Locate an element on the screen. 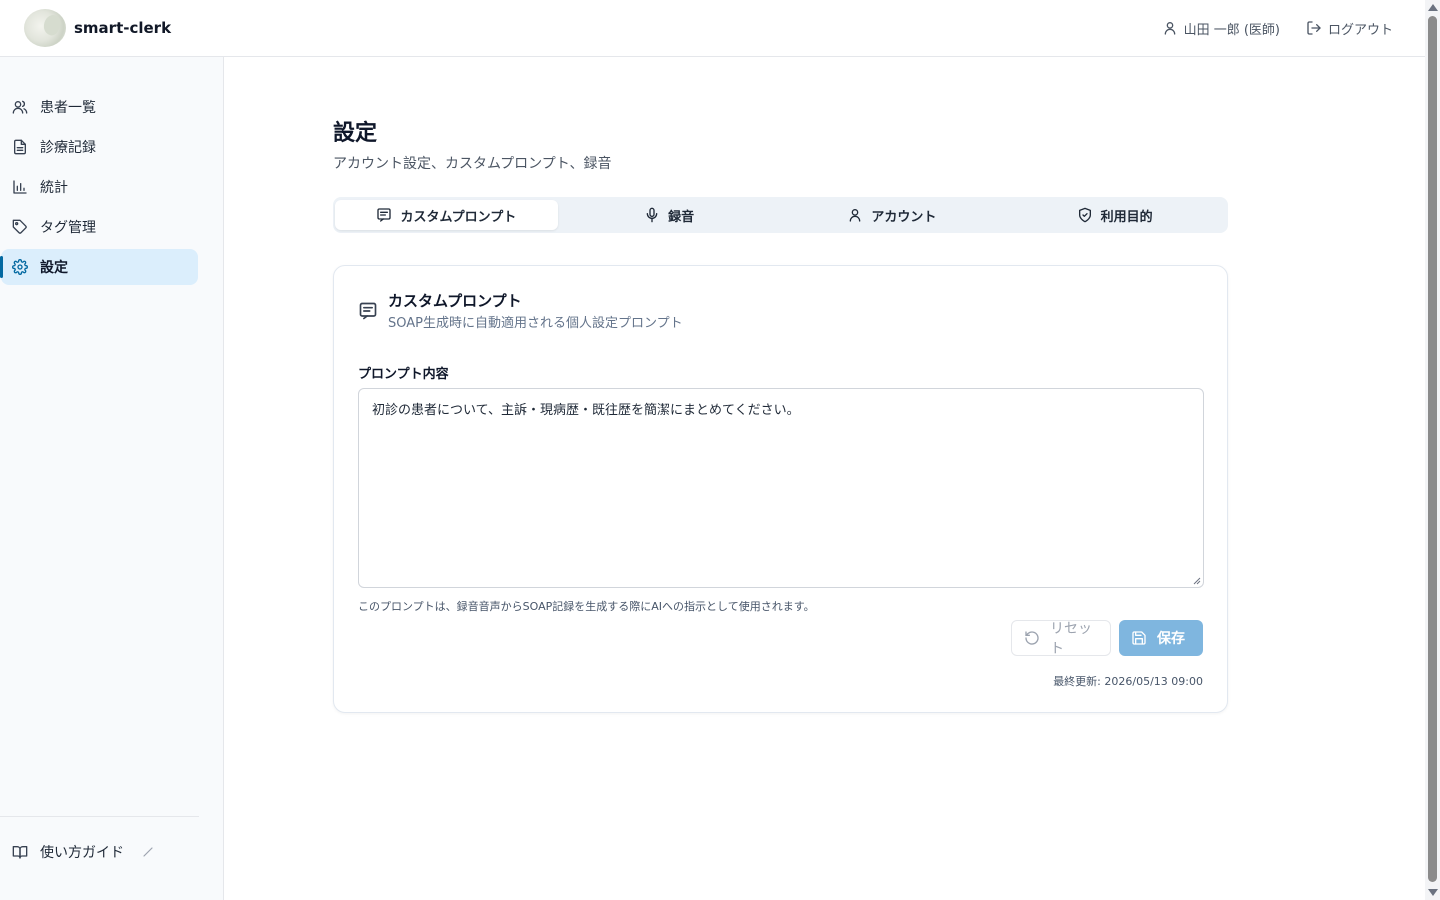  tab-custom-prompt: カスタムプロンプト is located at coordinates (446, 215).